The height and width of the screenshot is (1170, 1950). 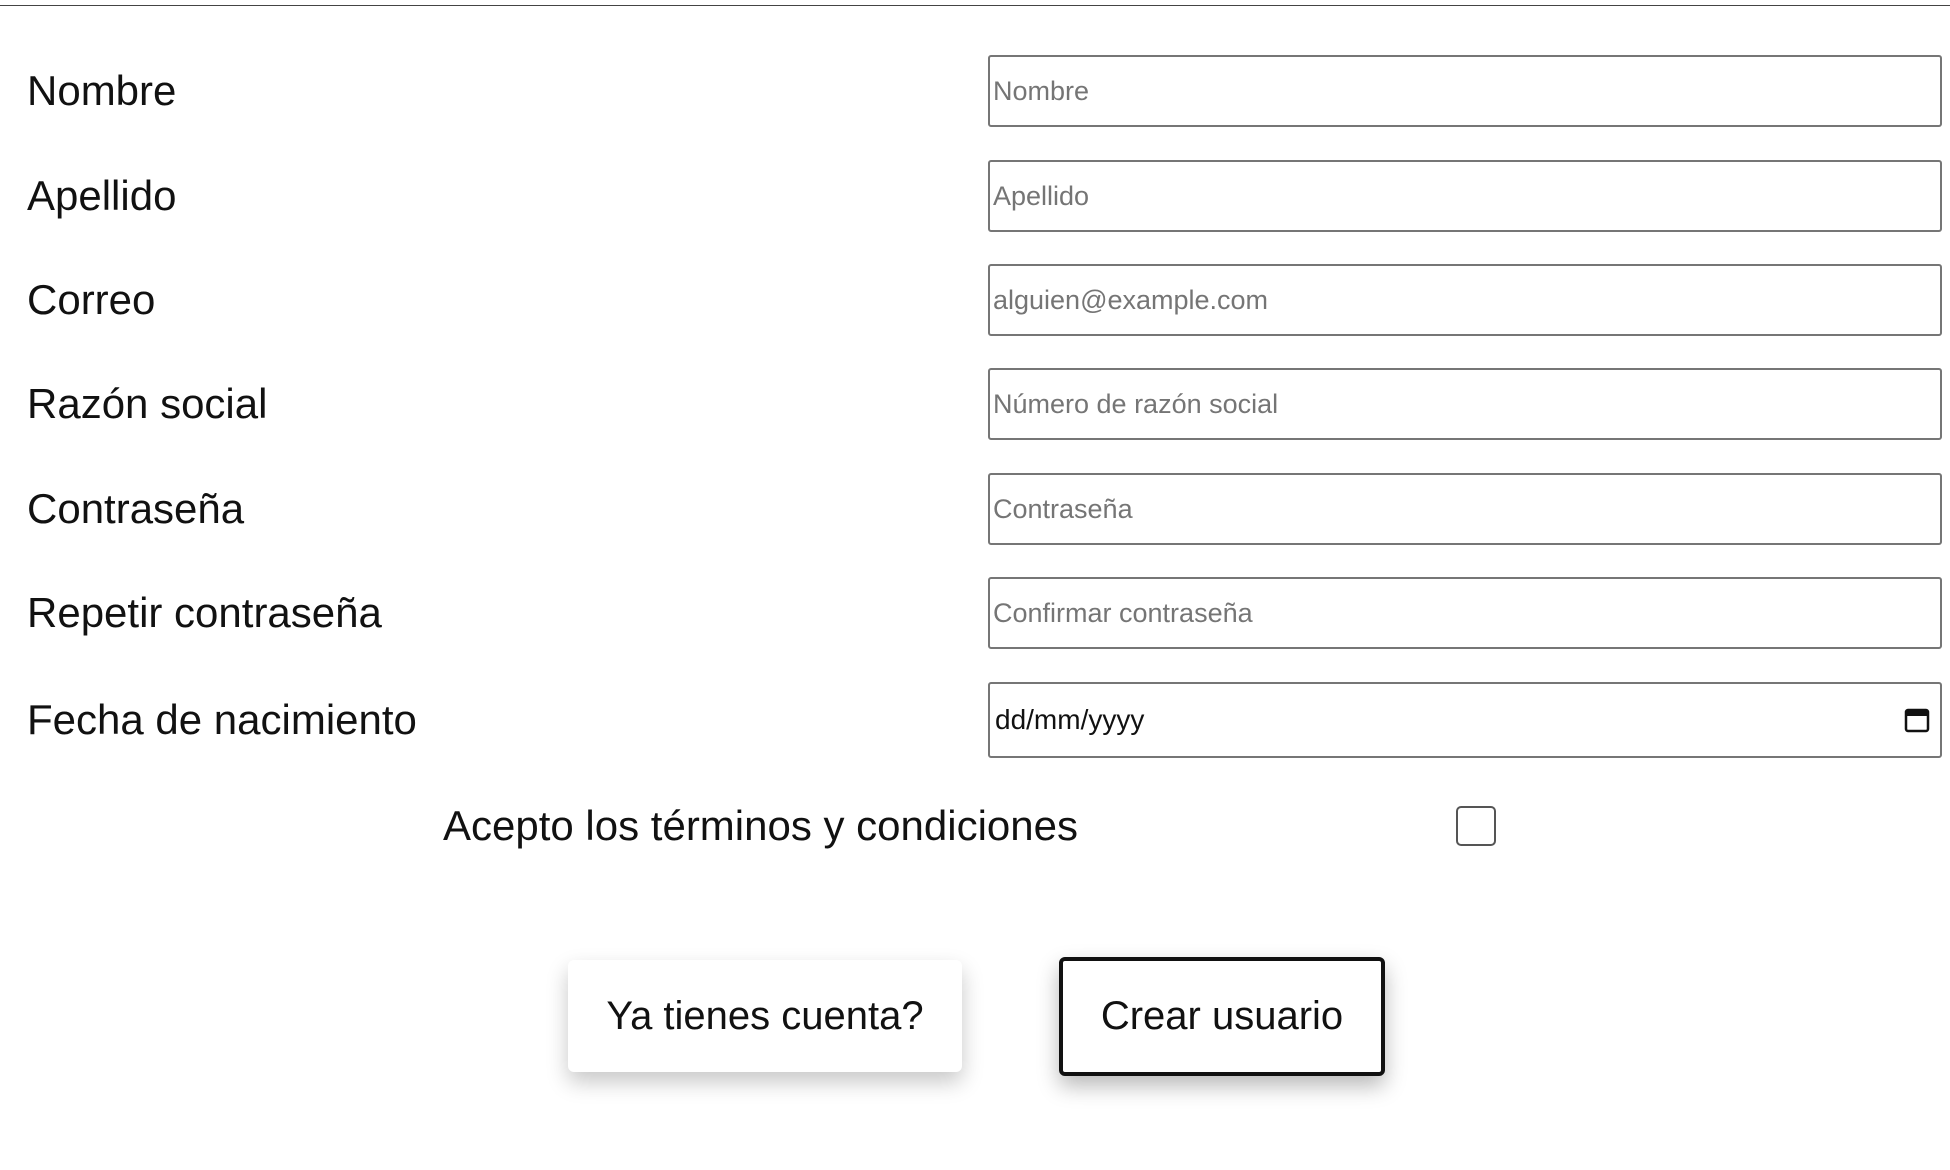 I want to click on field-row-repetir-contrasena: Repetir contraseña, so click(x=975, y=613).